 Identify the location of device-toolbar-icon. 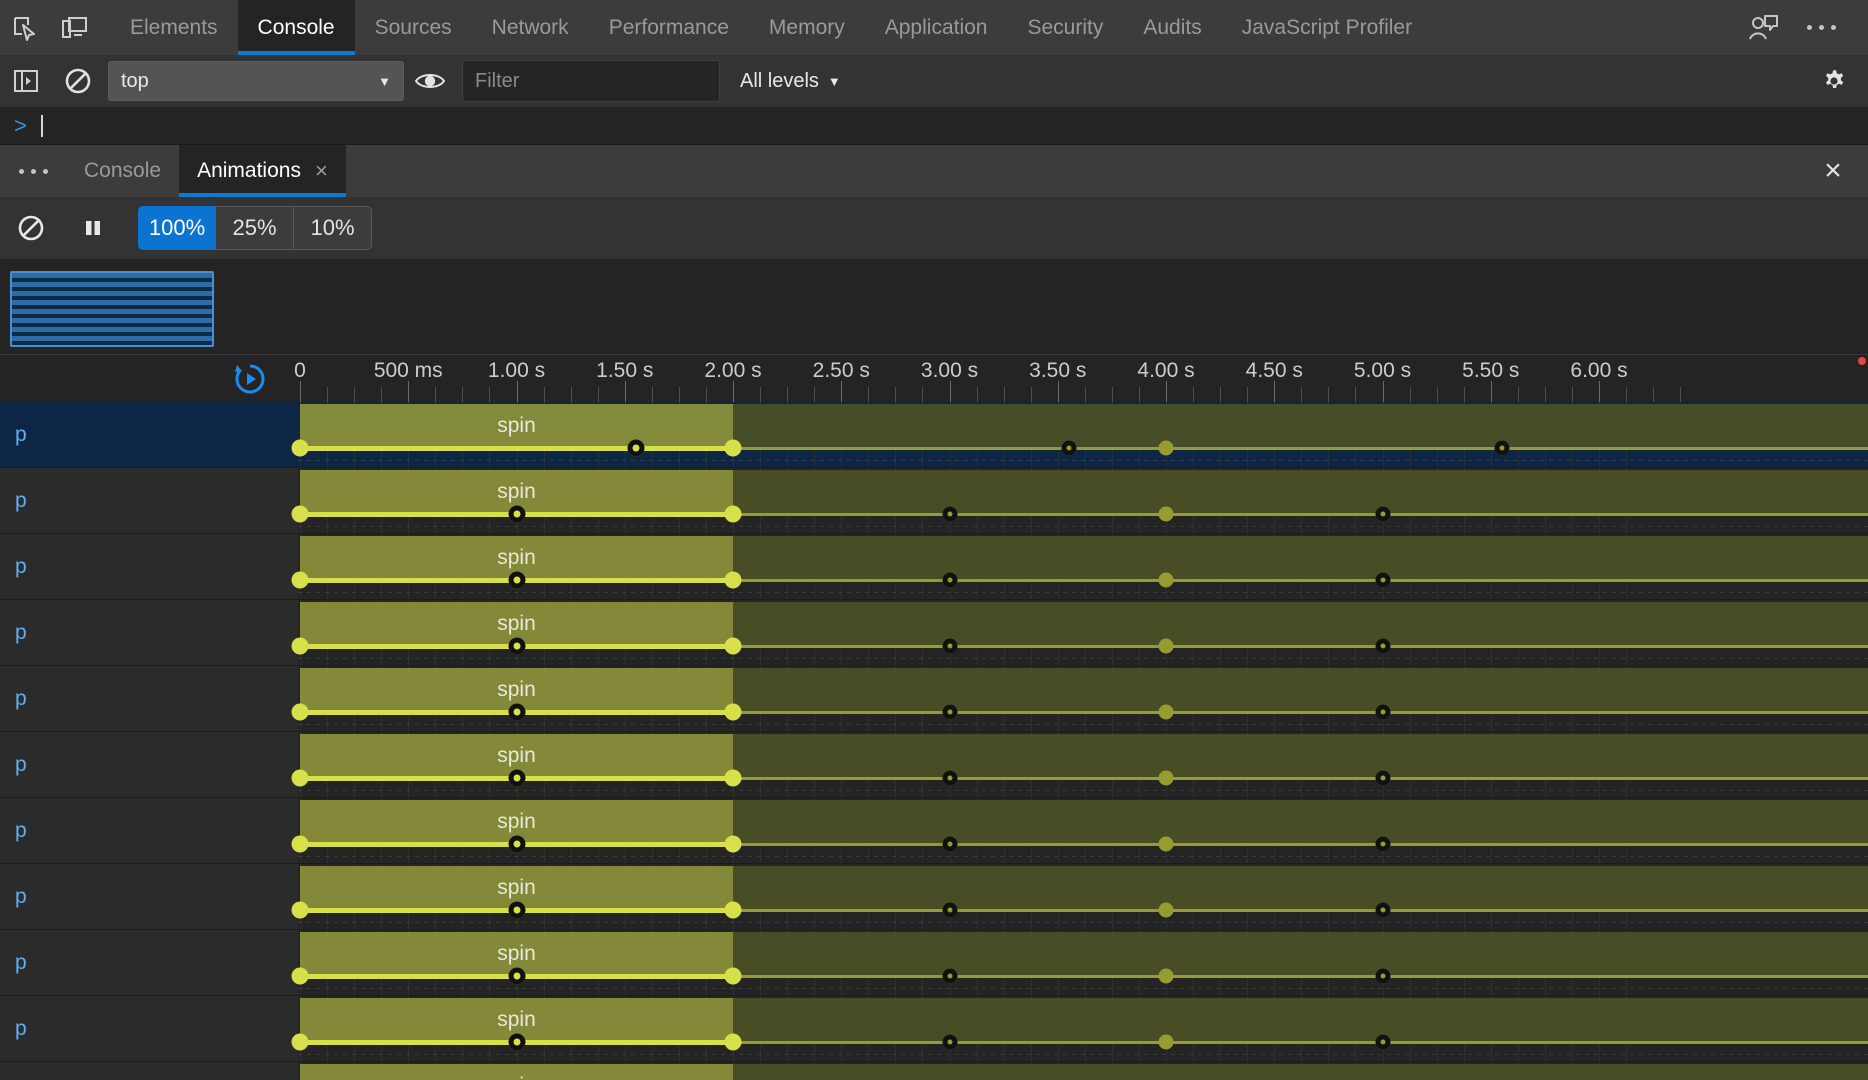
(75, 27).